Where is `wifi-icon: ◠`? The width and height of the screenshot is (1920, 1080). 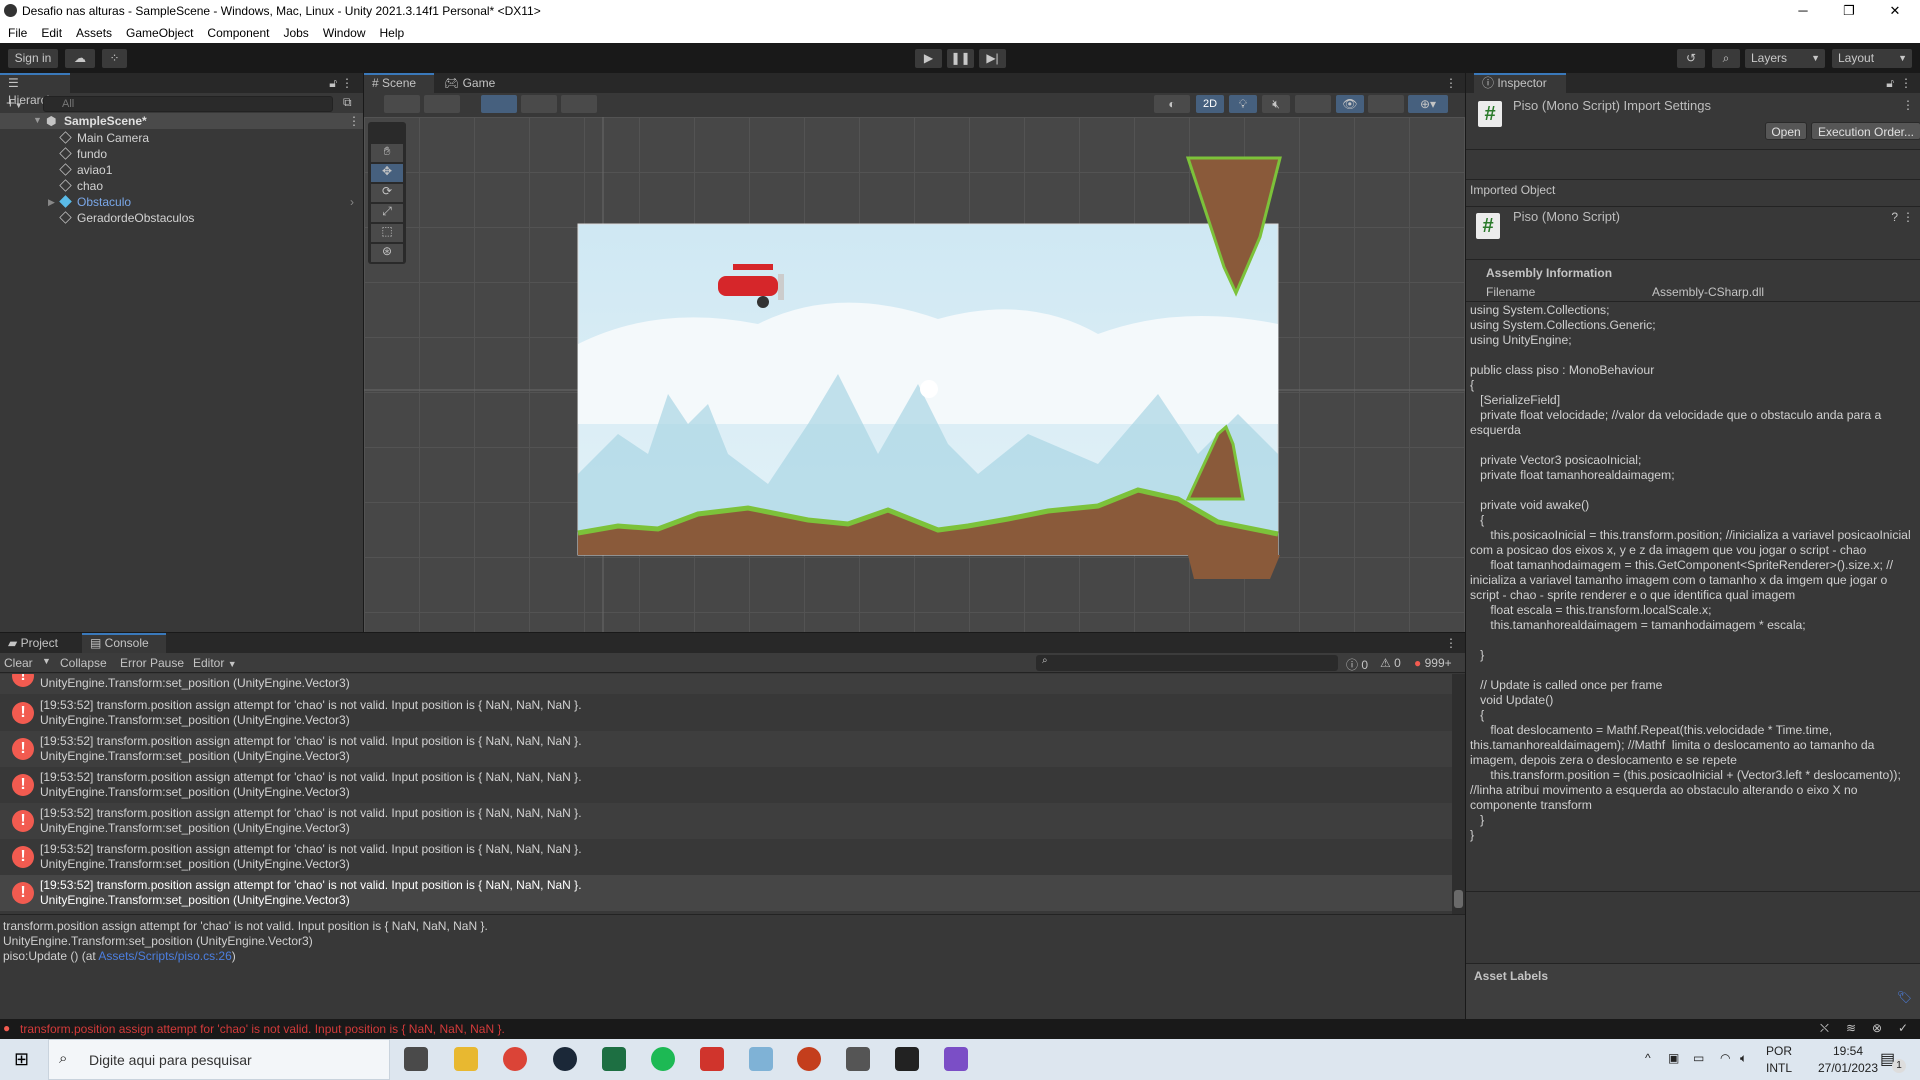 wifi-icon: ◠ is located at coordinates (1725, 1058).